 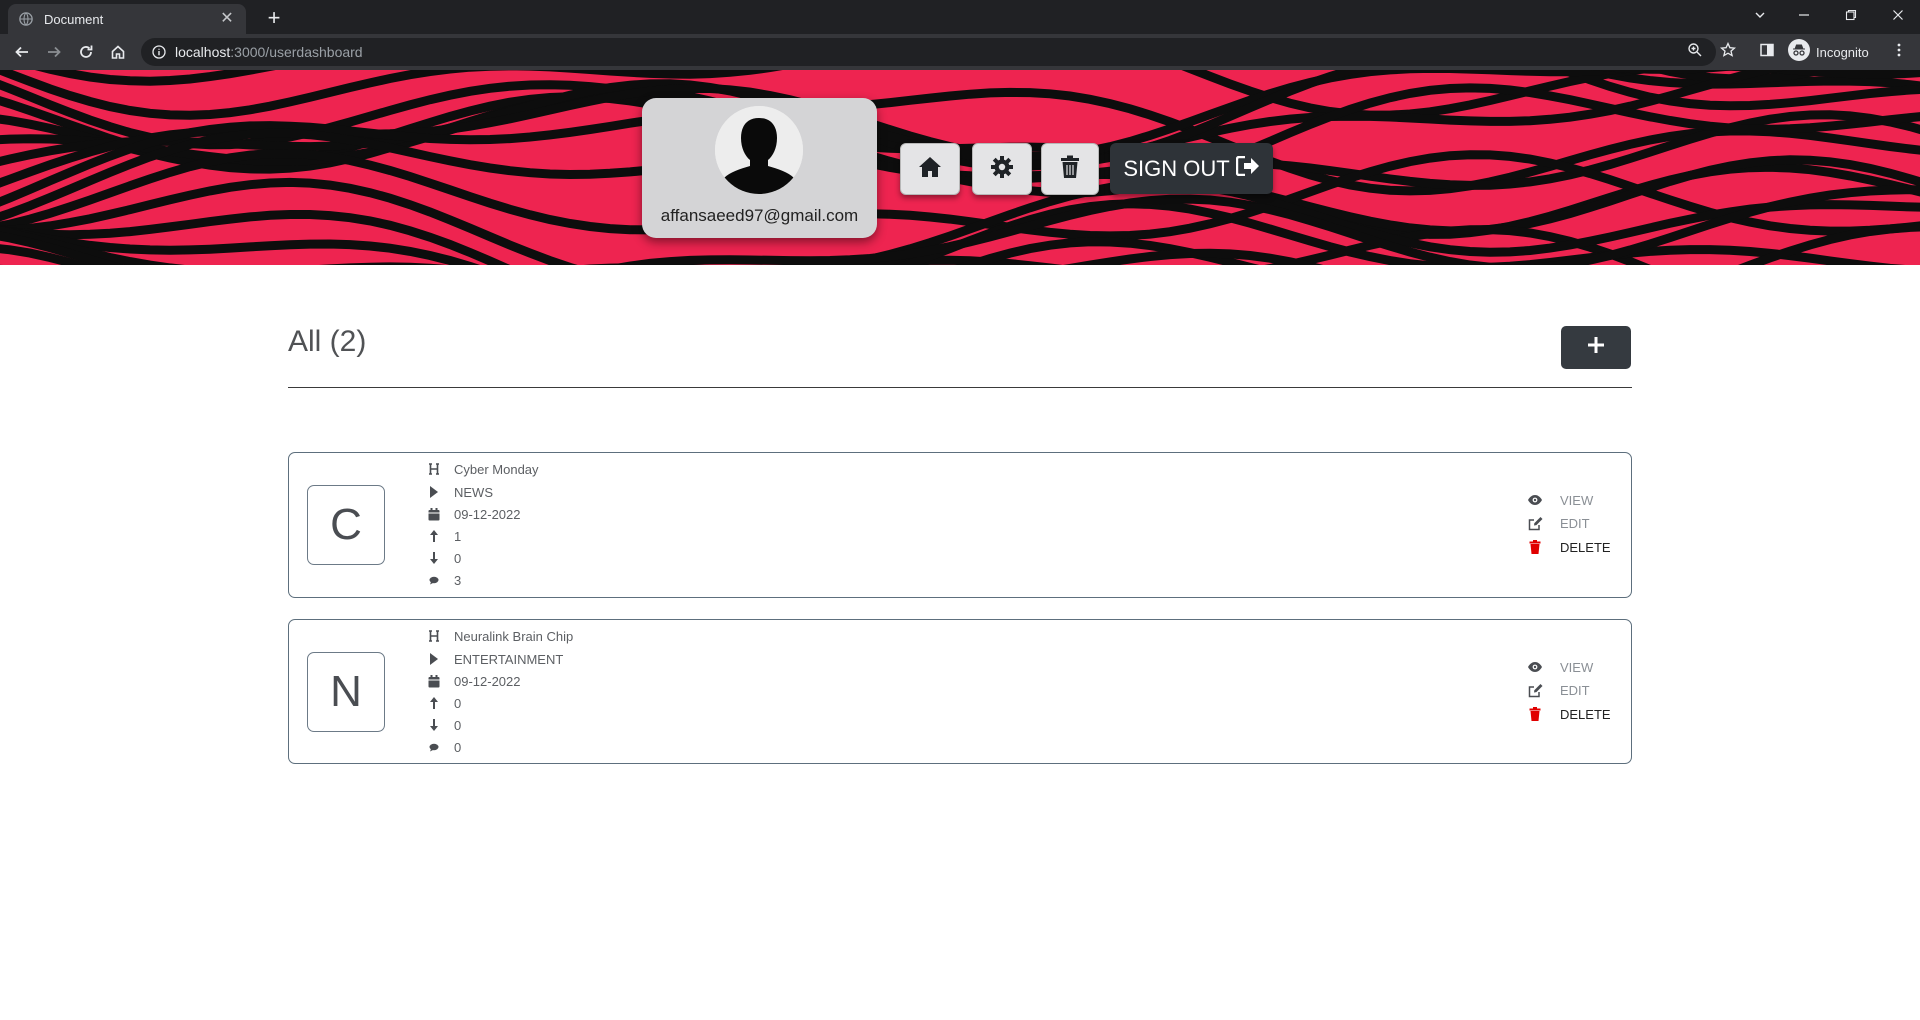 I want to click on section-title: All (2), so click(x=327, y=341).